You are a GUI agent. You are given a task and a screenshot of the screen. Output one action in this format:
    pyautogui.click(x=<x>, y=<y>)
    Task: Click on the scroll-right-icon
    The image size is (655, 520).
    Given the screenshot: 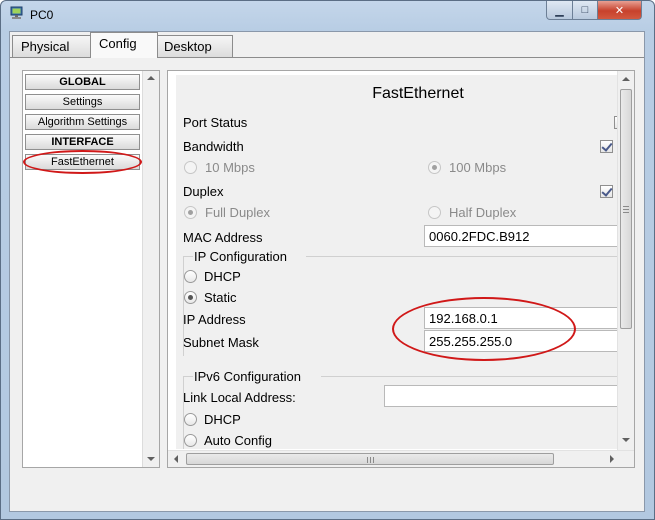 What is the action you would take?
    pyautogui.click(x=612, y=459)
    